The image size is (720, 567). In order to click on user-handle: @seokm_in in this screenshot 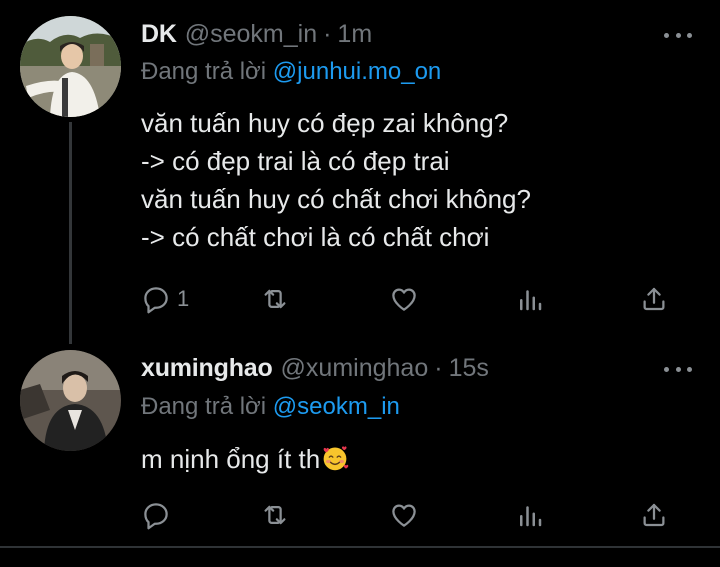, I will do `click(251, 34)`.